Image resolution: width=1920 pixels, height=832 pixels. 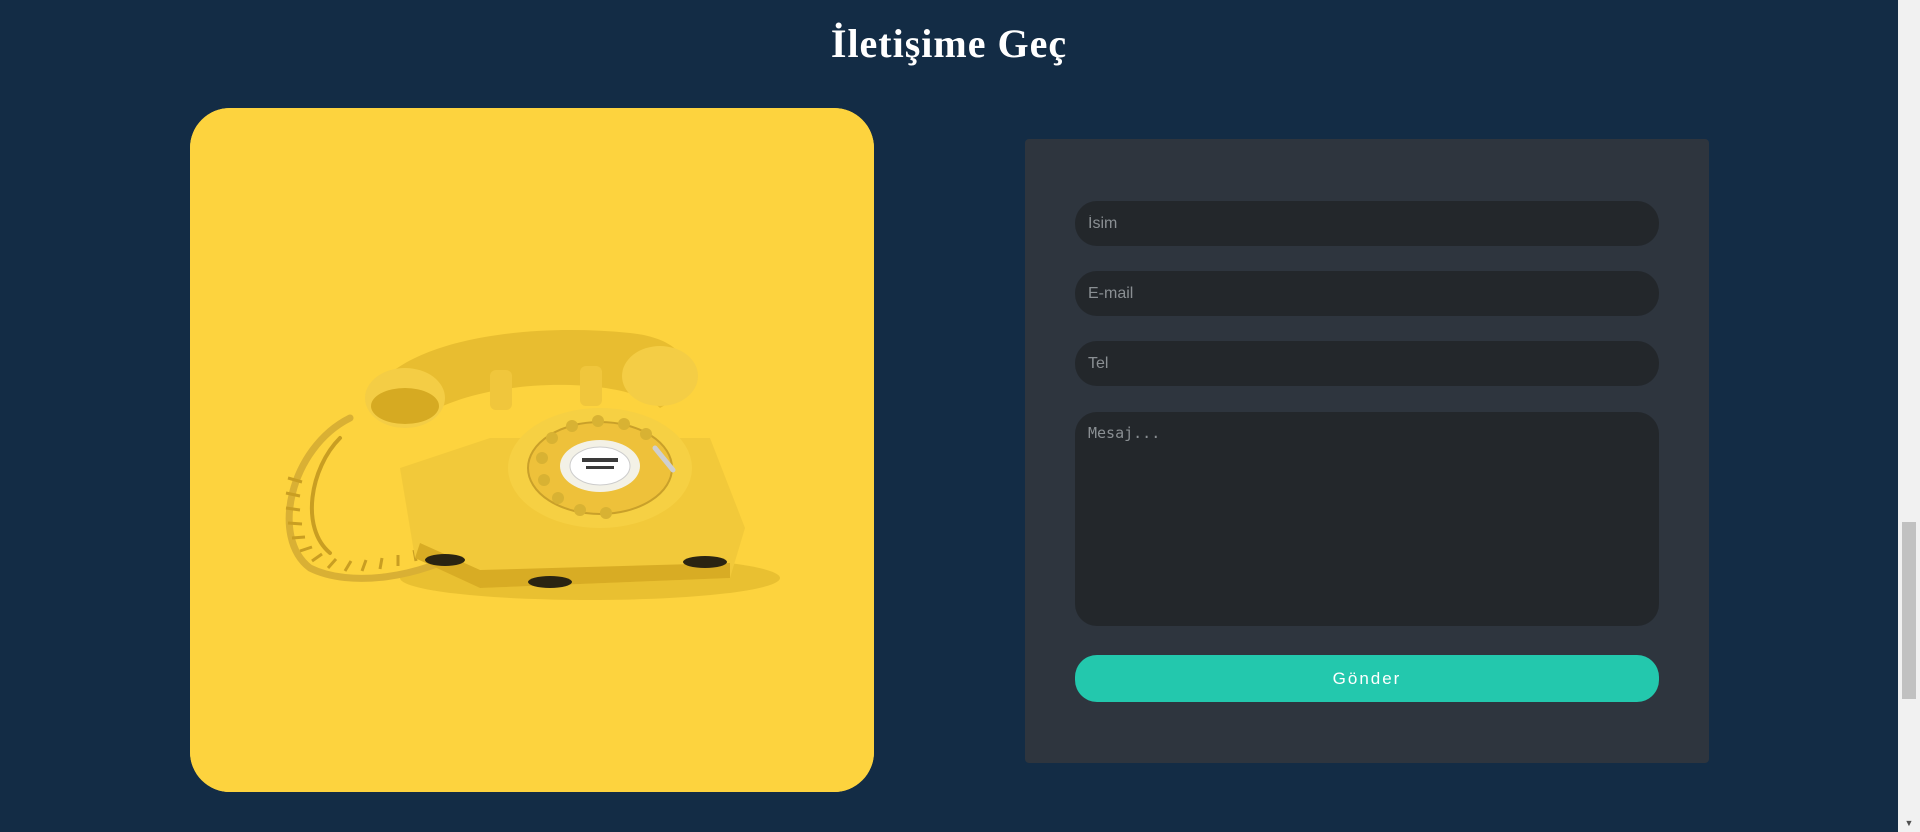 What do you see at coordinates (1367, 293) in the screenshot?
I see `email-input` at bounding box center [1367, 293].